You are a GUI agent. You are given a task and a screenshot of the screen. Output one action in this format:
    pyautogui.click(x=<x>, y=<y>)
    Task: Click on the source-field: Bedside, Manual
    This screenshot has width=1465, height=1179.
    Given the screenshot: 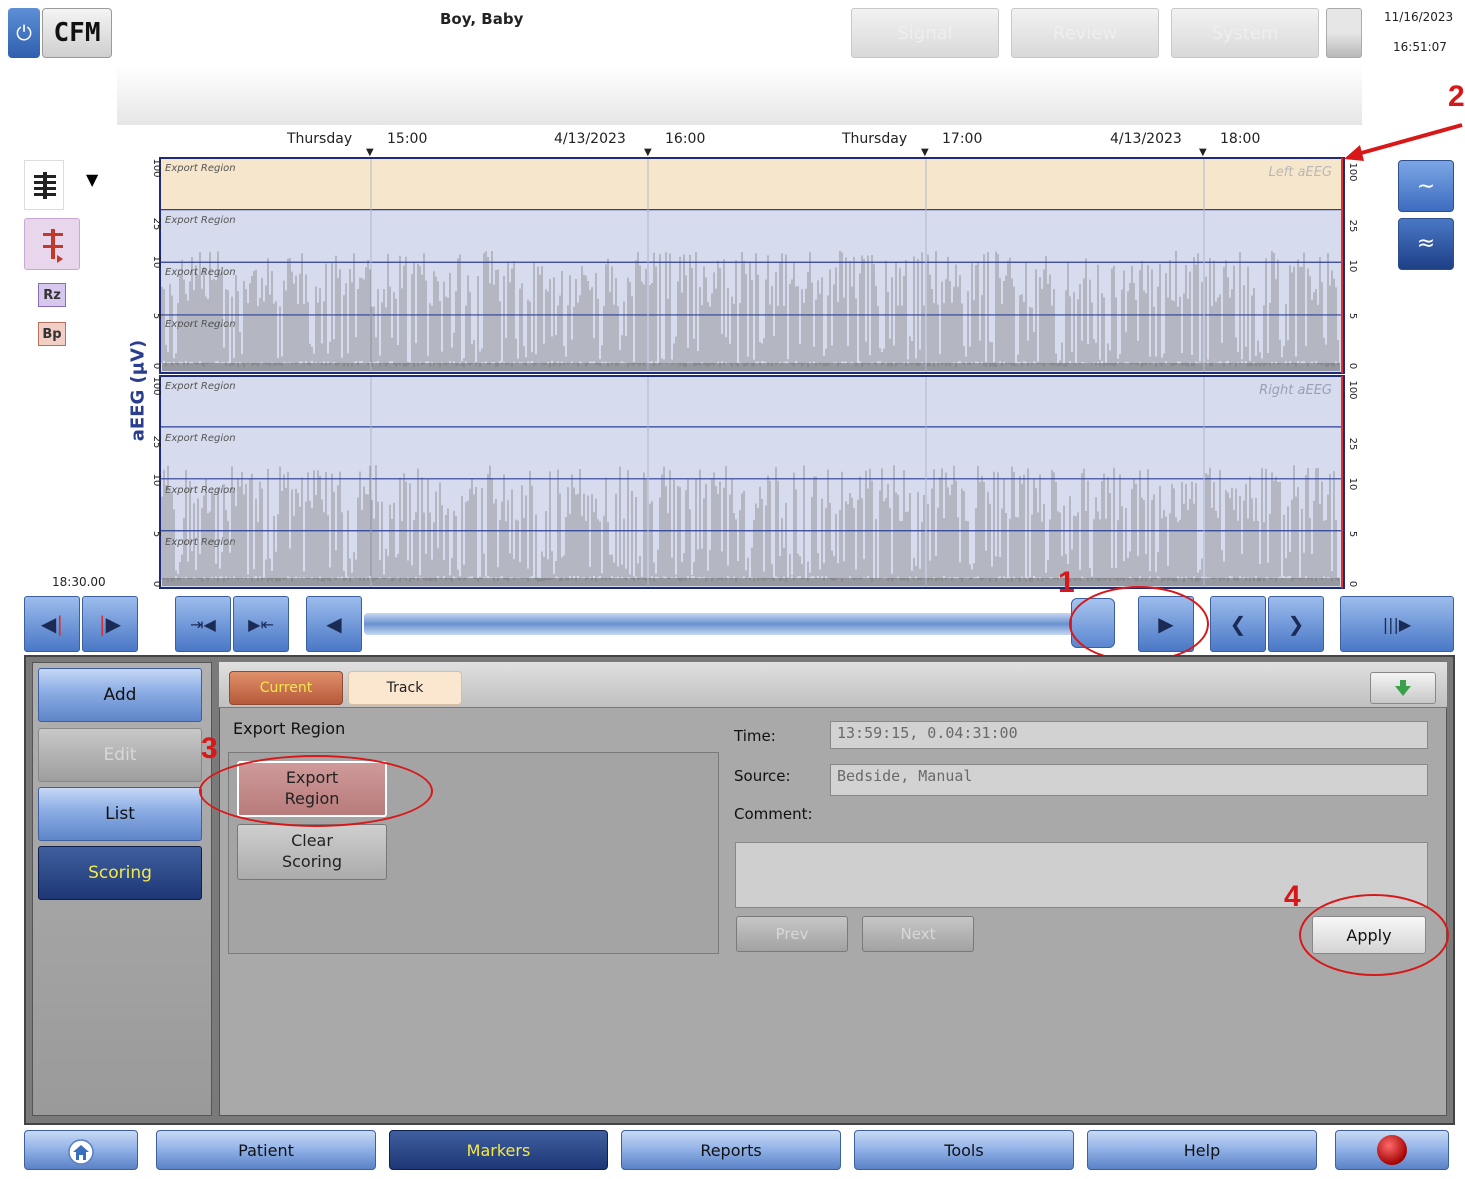 What is the action you would take?
    pyautogui.click(x=1129, y=780)
    